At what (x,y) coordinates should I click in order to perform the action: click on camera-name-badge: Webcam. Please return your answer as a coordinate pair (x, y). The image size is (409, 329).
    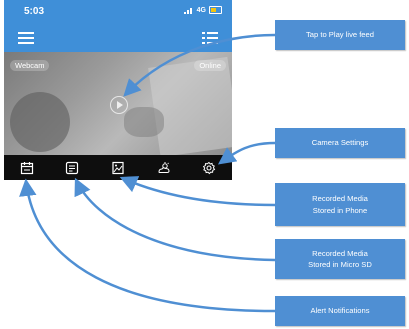
    Looking at the image, I should click on (30, 65).